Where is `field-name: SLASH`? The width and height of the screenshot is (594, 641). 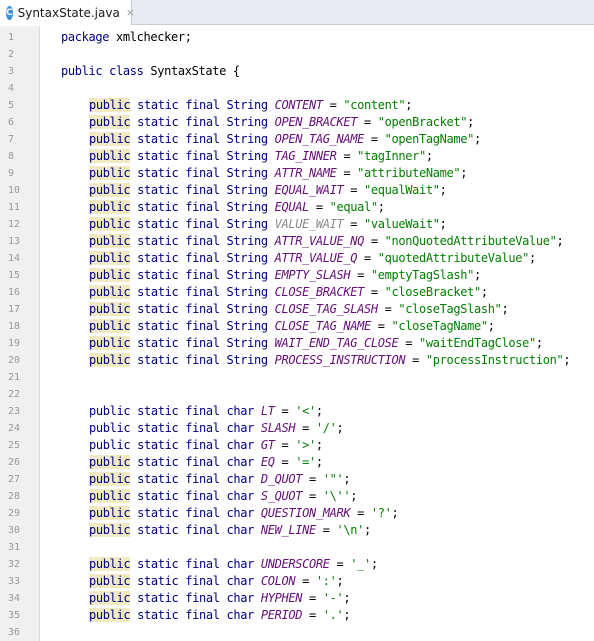 field-name: SLASH is located at coordinates (278, 428).